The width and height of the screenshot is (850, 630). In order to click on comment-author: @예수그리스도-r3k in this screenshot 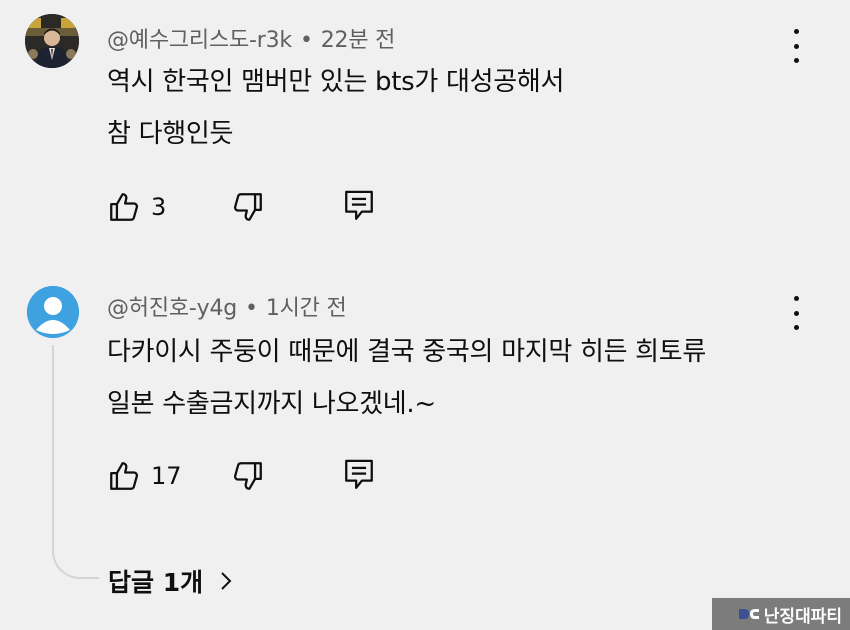, I will do `click(199, 40)`.